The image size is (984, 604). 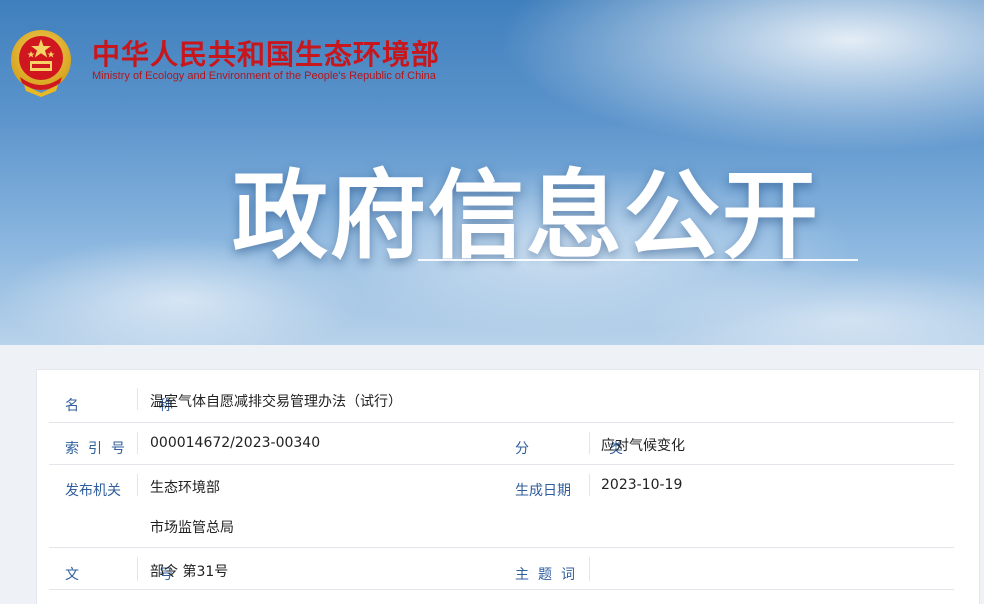 What do you see at coordinates (189, 572) in the screenshot?
I see `doc-no-value: 部令 第31号` at bounding box center [189, 572].